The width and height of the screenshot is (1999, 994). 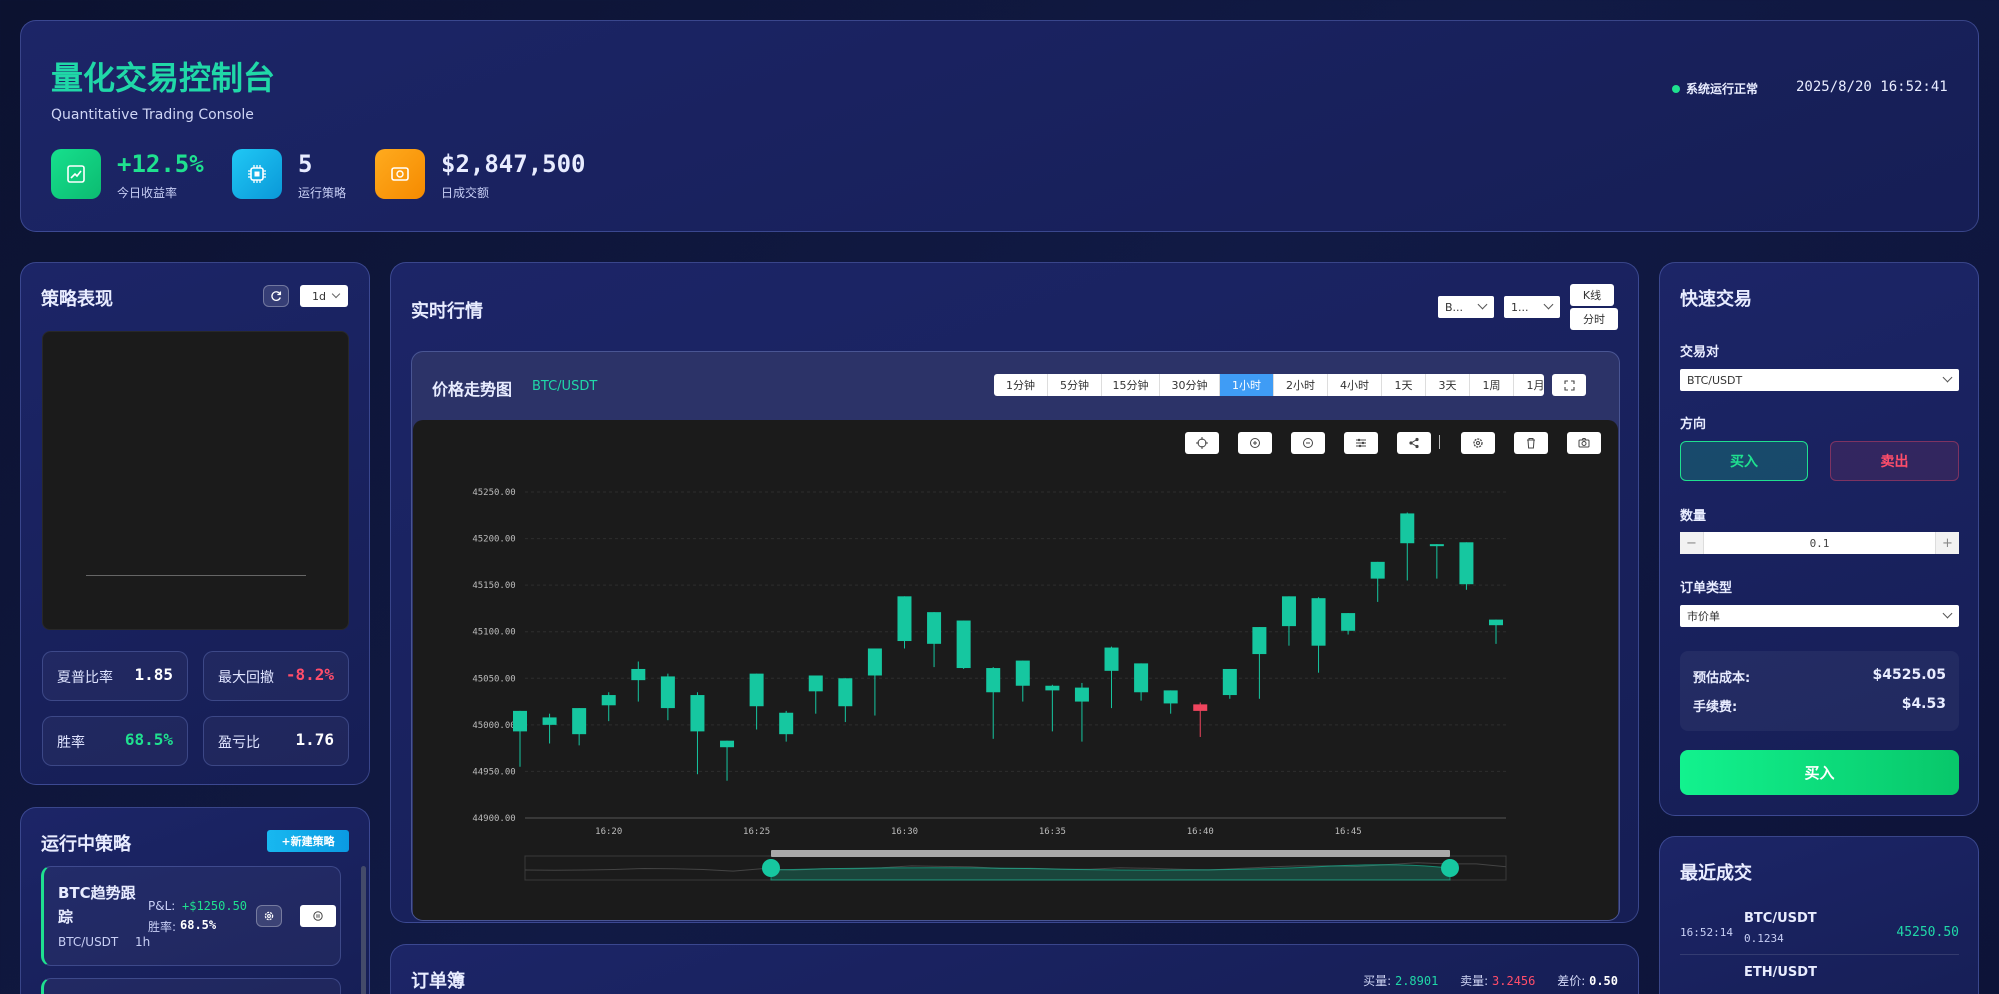 I want to click on pair-select-value: BTC/USDT, so click(x=1715, y=380).